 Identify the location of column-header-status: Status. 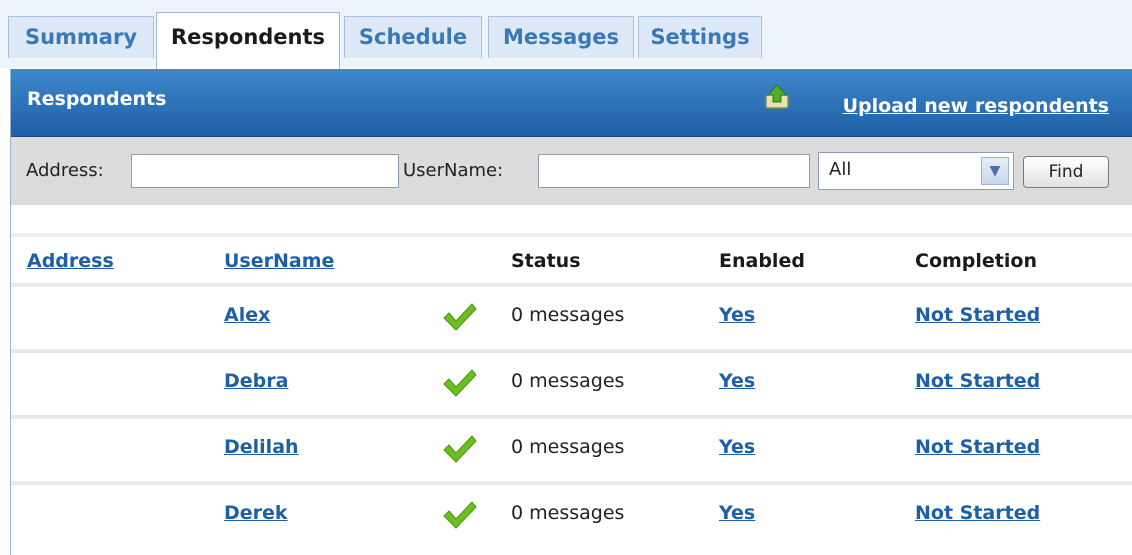
(546, 261).